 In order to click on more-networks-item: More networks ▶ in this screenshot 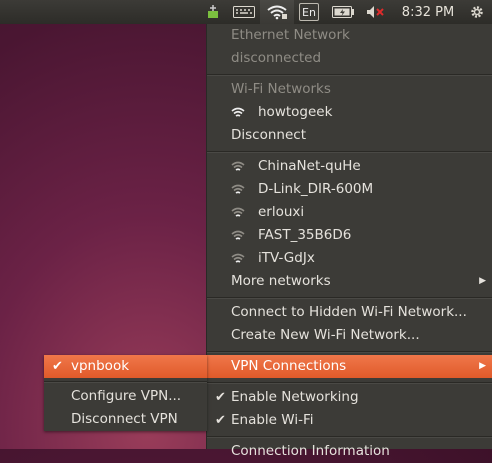, I will do `click(349, 281)`.